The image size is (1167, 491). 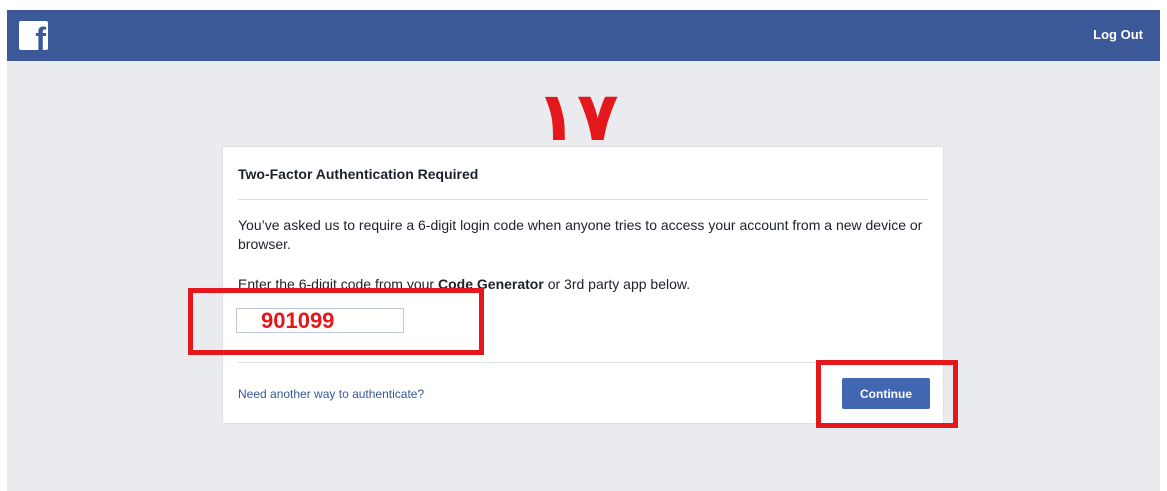 I want to click on alternate-auth-link: Need another way to authenticate?, so click(x=331, y=394).